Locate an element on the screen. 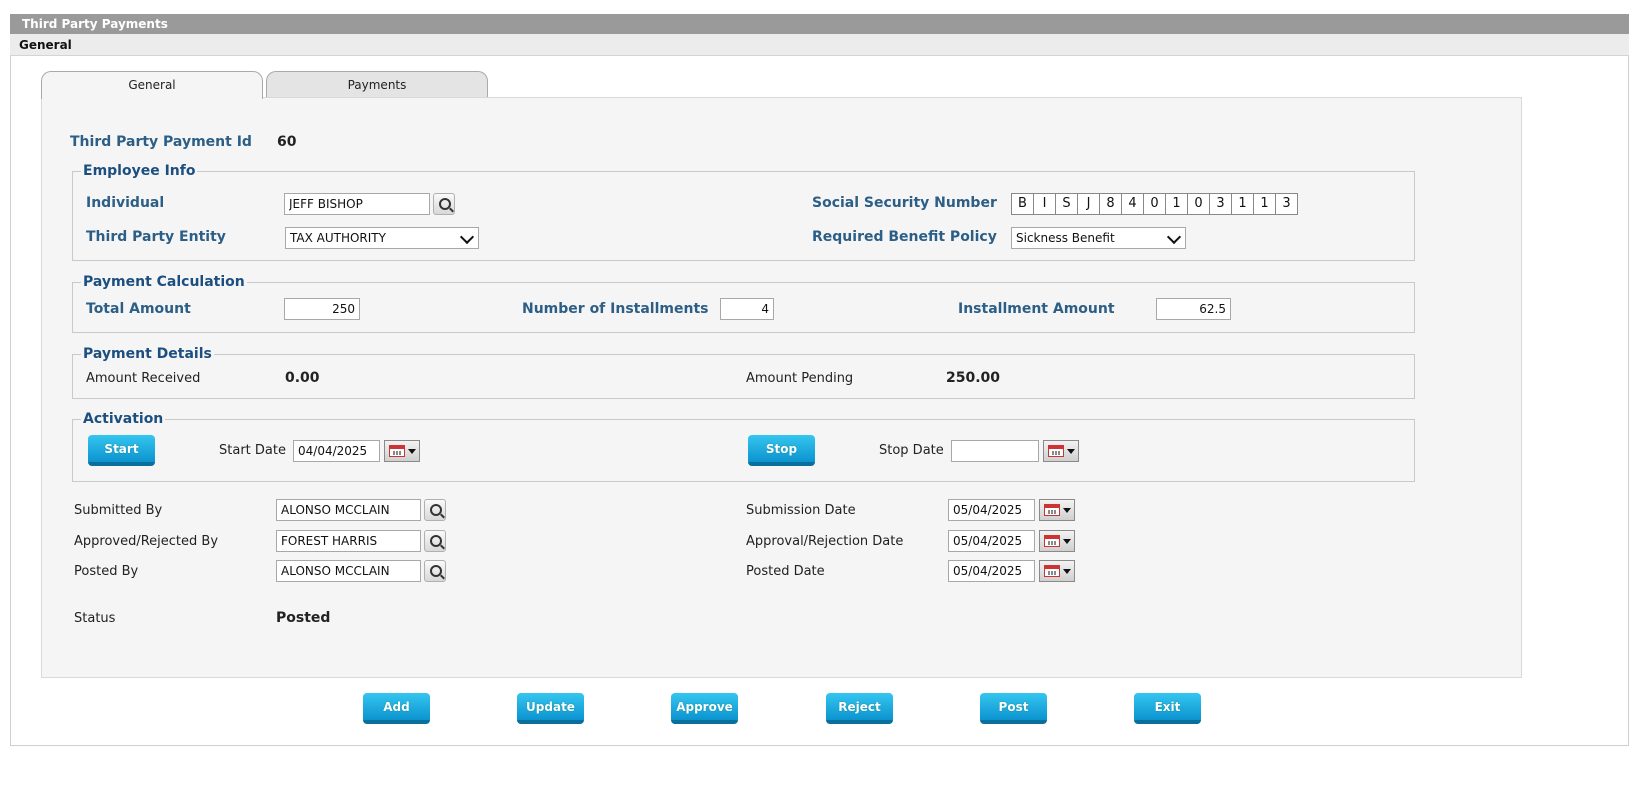 This screenshot has width=1639, height=787. activation-legend: Activation is located at coordinates (123, 419).